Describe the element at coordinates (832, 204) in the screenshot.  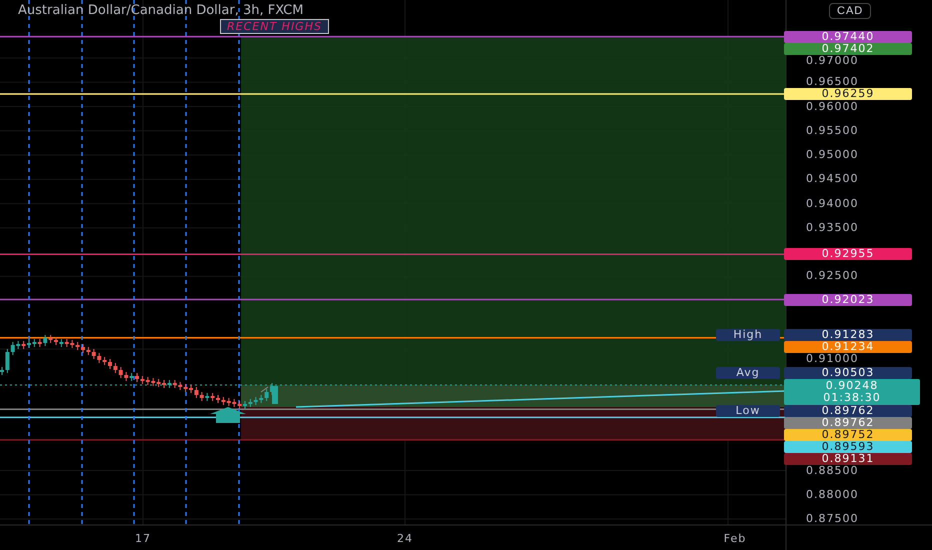
I see `price-axis-label: 0.94000` at that location.